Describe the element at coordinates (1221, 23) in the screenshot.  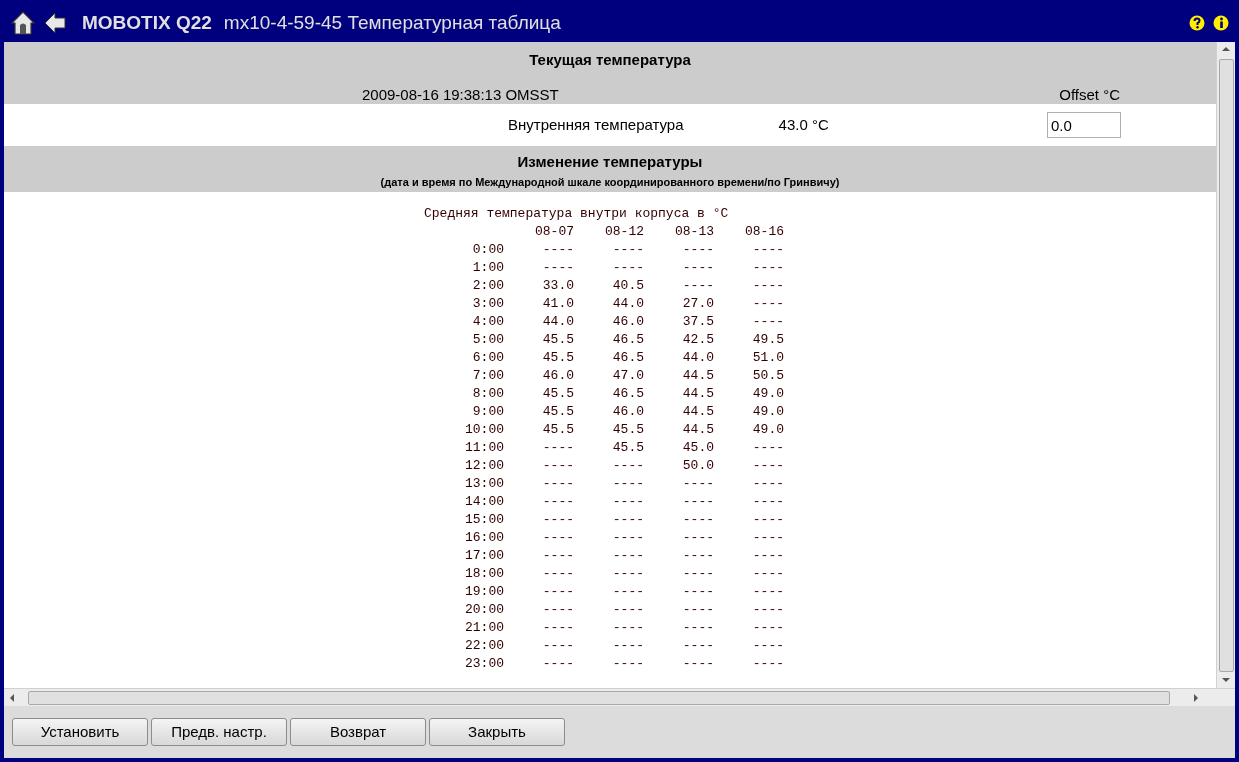
I see `info-icon` at that location.